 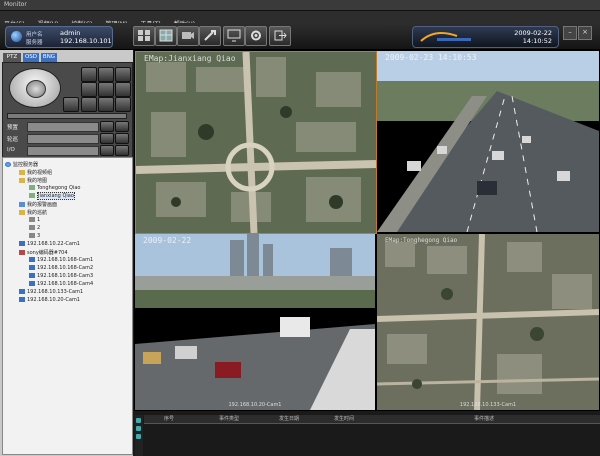 What do you see at coordinates (35, 172) in the screenshot?
I see `tree-item: 我的视频组` at bounding box center [35, 172].